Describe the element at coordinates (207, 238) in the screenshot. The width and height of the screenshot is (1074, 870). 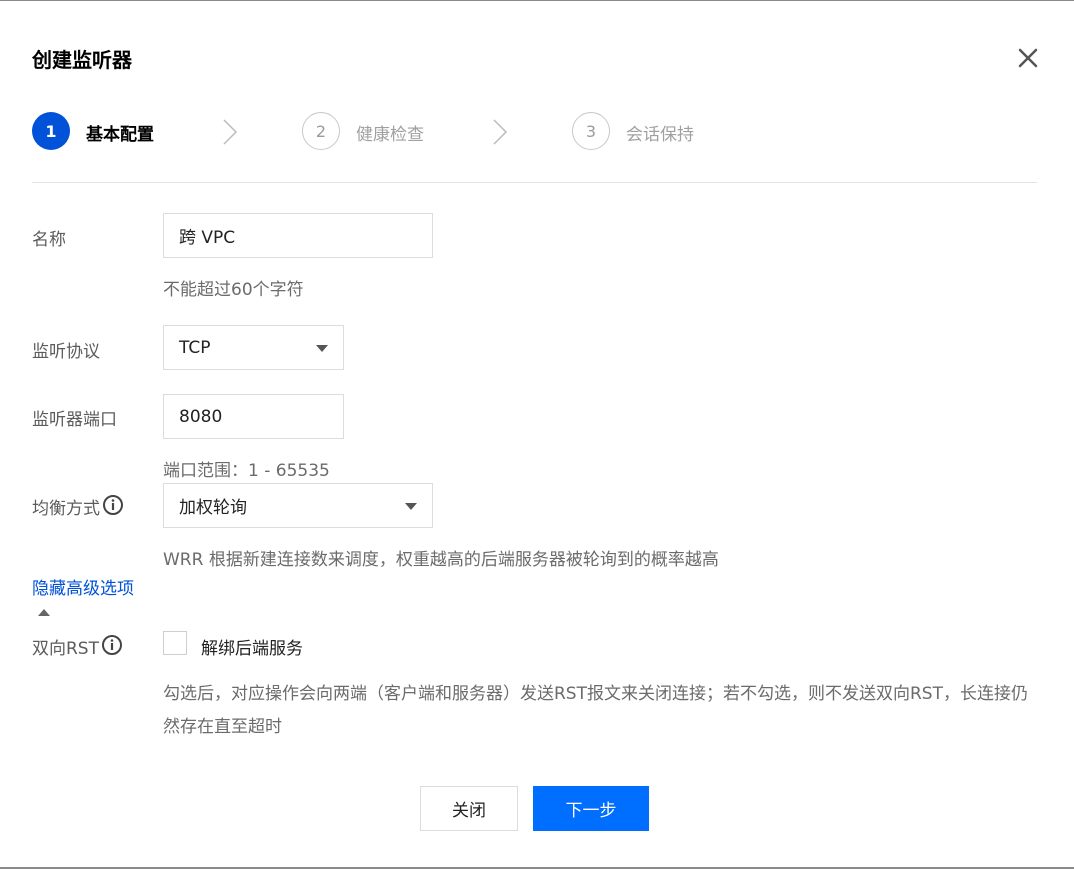
I see `name-input-value: 跨 VPC` at that location.